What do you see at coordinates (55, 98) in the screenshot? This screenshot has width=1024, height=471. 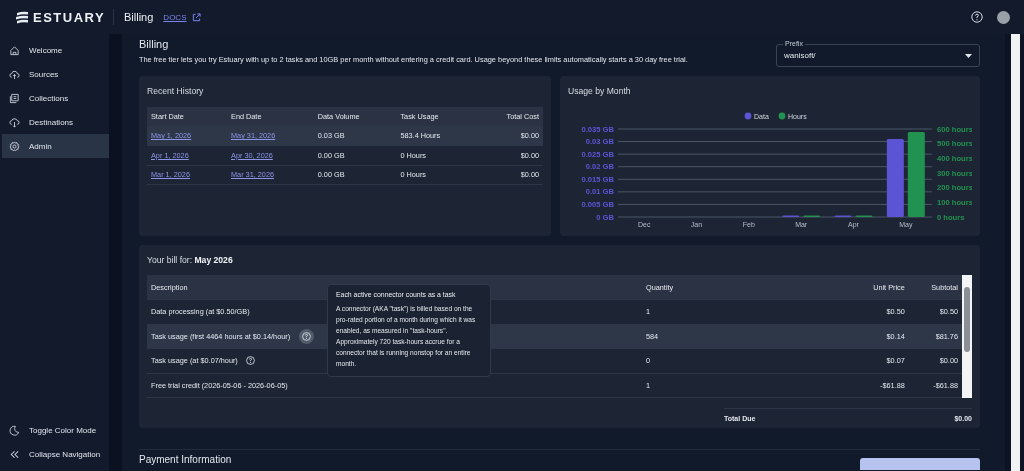 I see `sidebar-item: Collections` at bounding box center [55, 98].